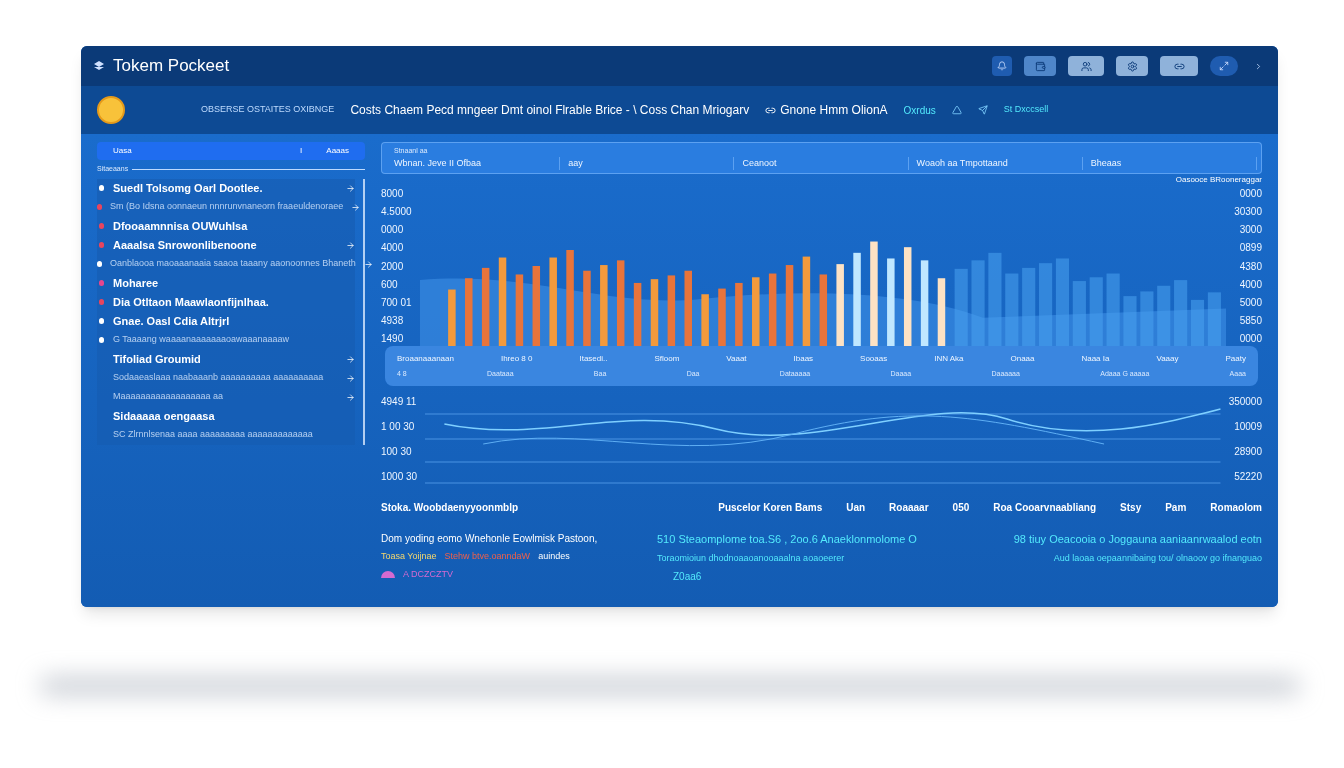  What do you see at coordinates (392, 230) in the screenshot?
I see `axis-tick: 0000` at bounding box center [392, 230].